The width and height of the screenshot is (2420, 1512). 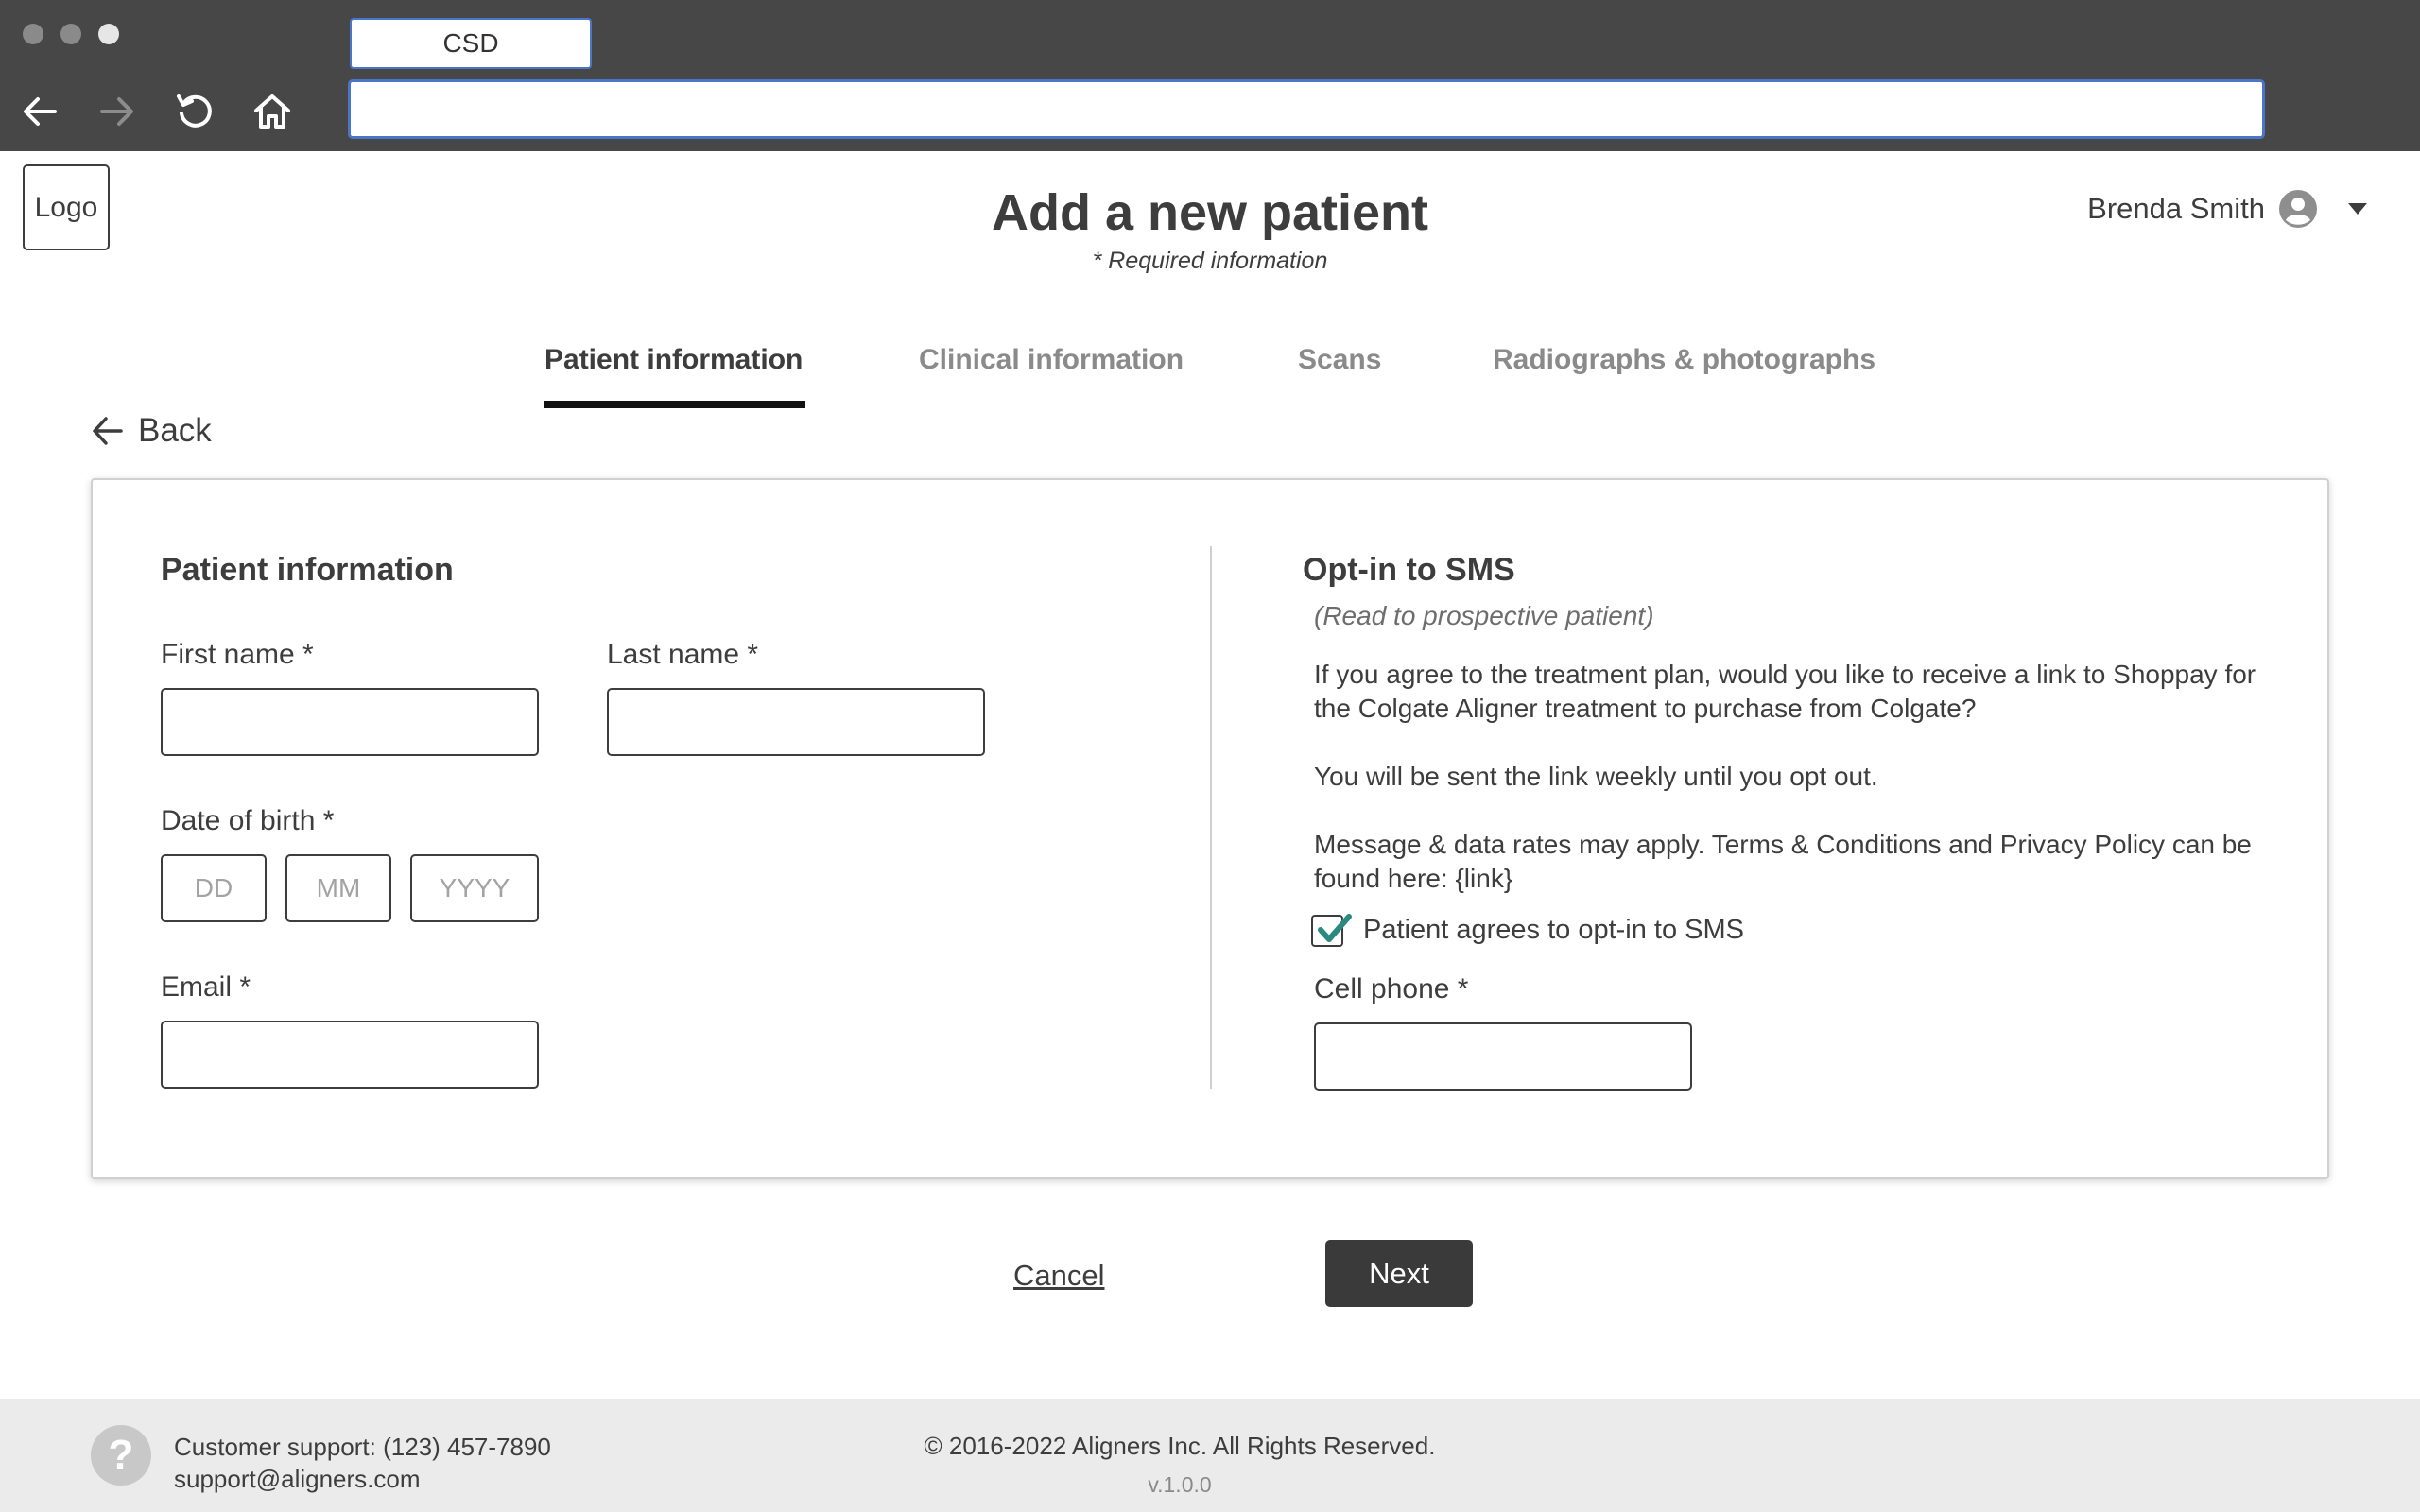 I want to click on page-title: Add a new patient, so click(x=1210, y=212).